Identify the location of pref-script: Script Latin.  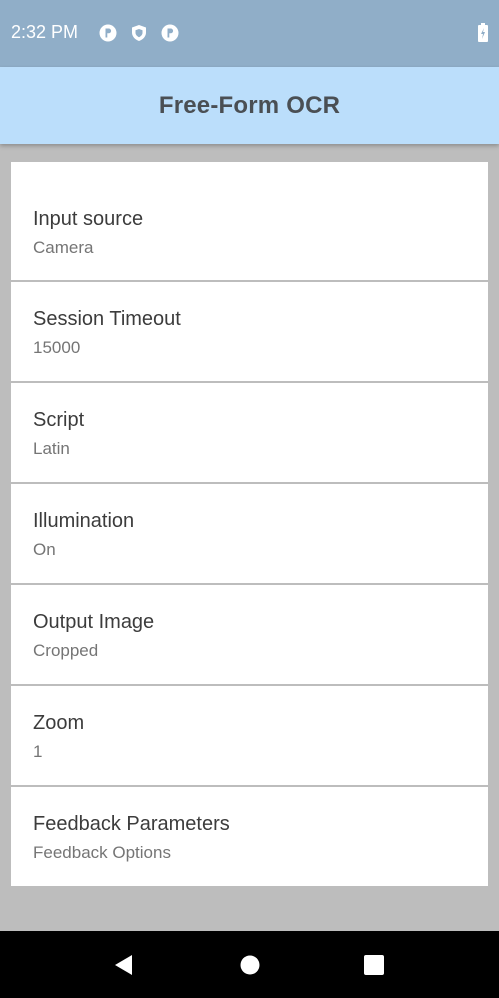
(249, 433).